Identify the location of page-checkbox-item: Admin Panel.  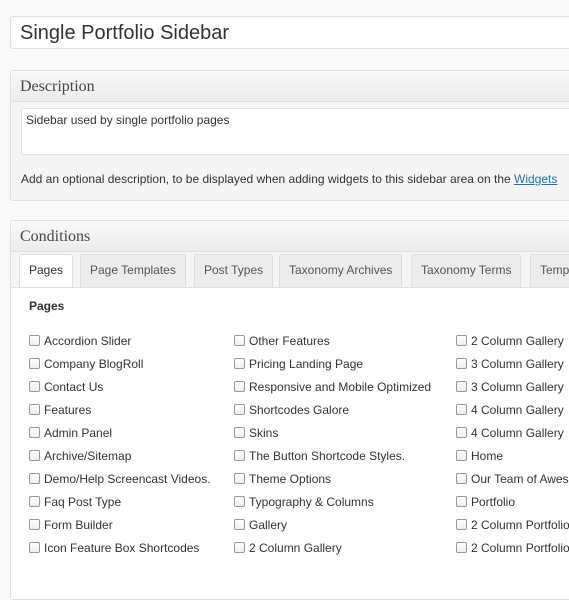
(120, 432).